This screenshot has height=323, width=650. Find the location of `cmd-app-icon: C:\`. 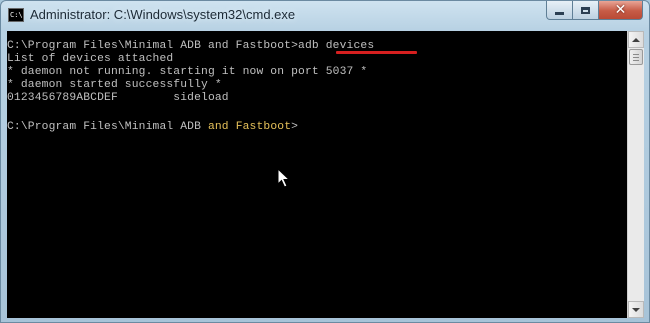

cmd-app-icon: C:\ is located at coordinates (16, 15).